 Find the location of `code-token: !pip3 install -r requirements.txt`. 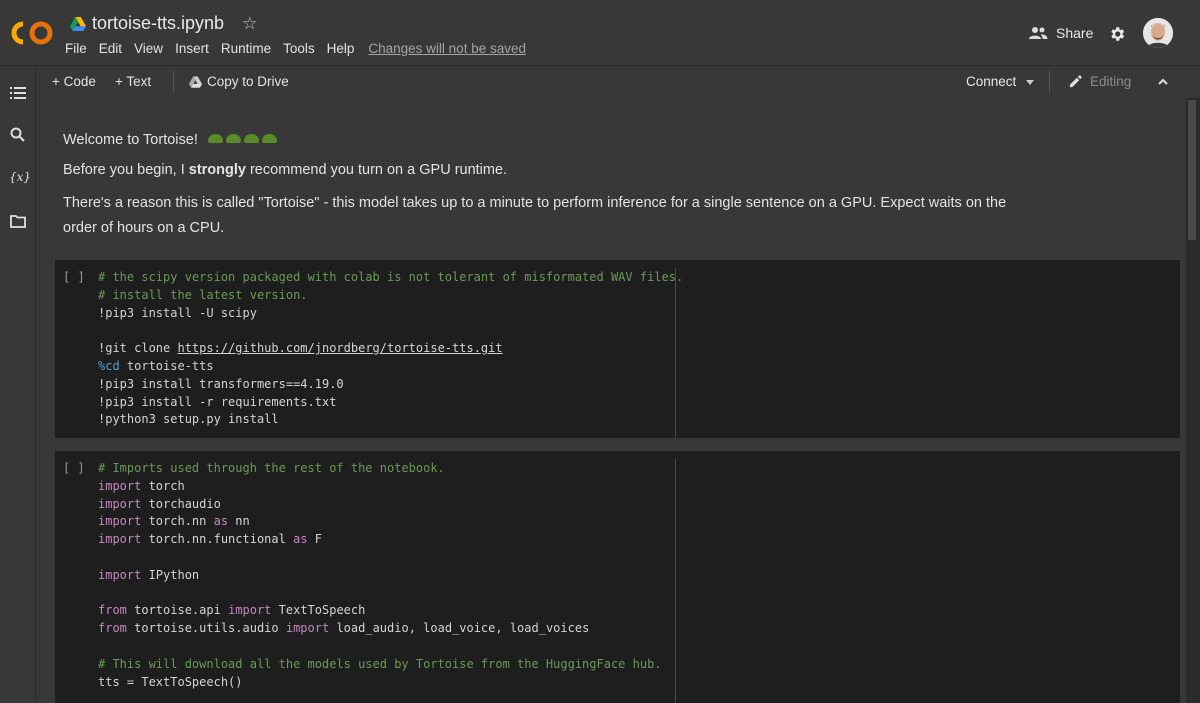

code-token: !pip3 install -r requirements.txt is located at coordinates (217, 401).